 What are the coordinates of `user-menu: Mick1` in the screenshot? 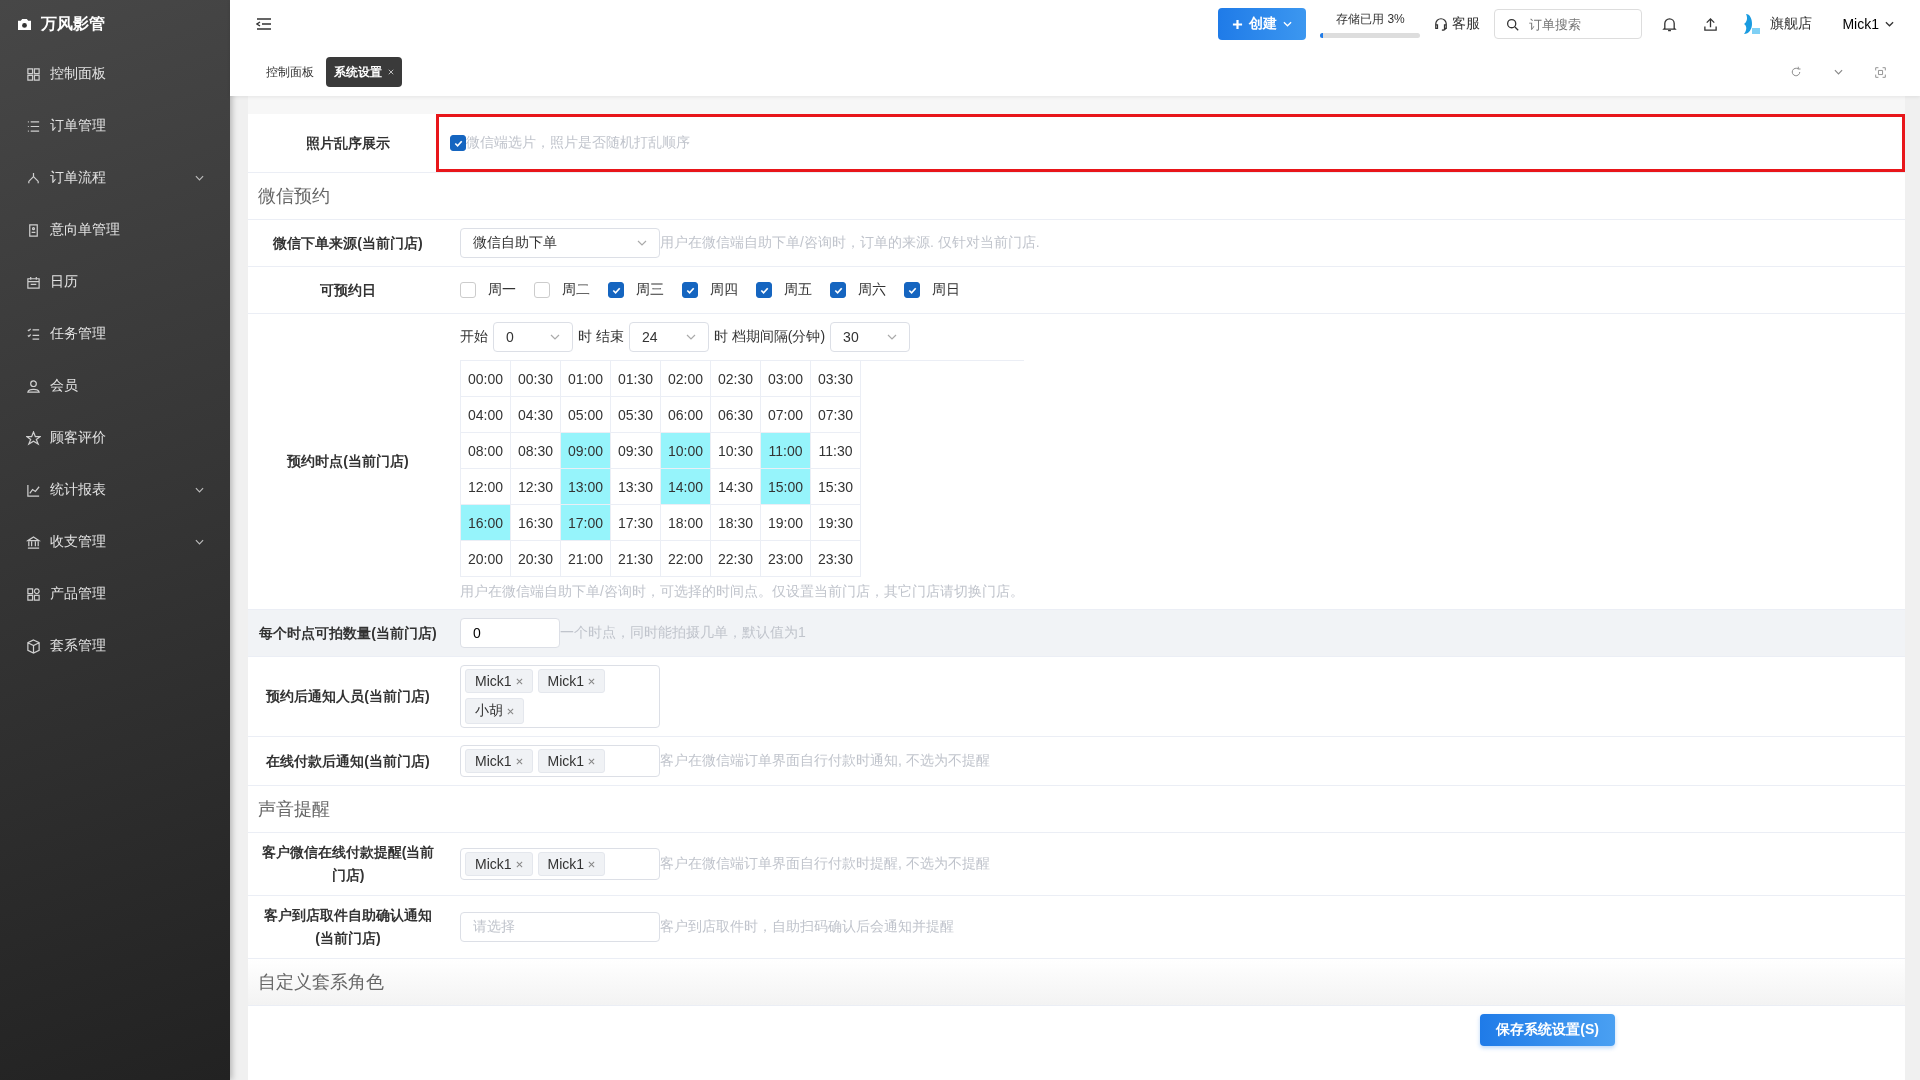 It's located at (1868, 24).